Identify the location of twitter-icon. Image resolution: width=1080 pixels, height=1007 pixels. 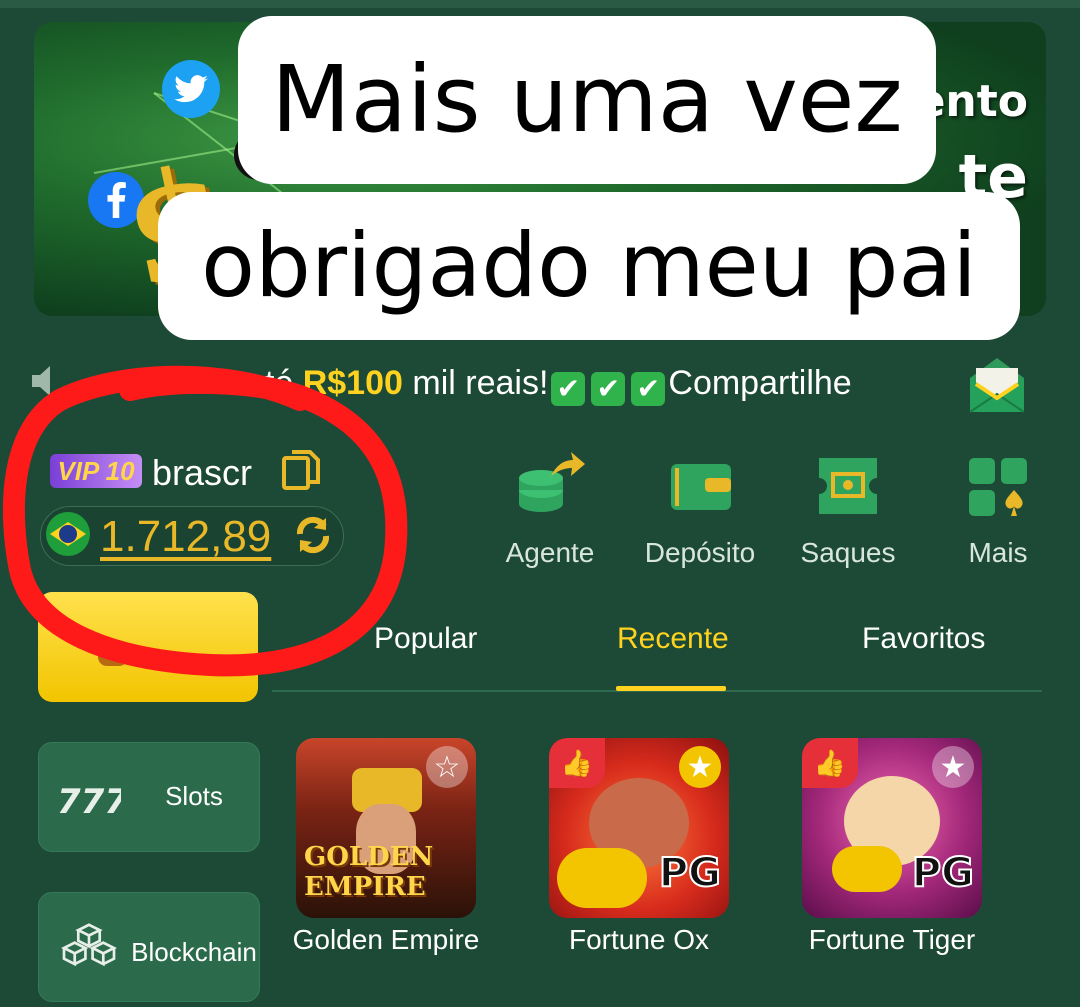
(191, 89).